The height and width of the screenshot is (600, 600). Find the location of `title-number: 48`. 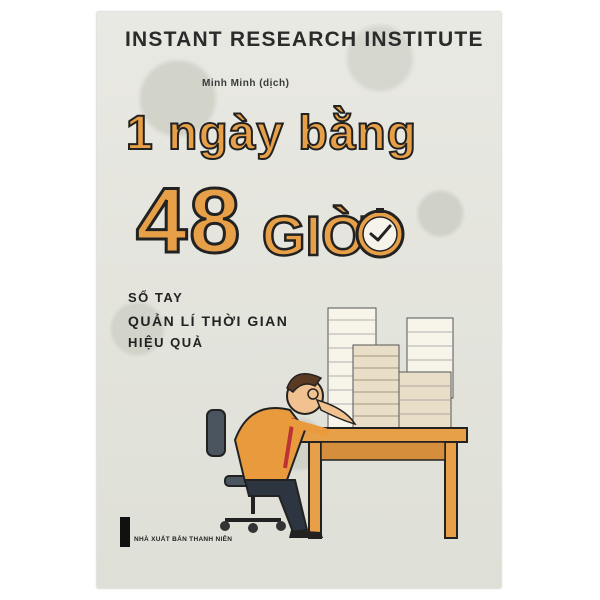

title-number: 48 is located at coordinates (188, 221).